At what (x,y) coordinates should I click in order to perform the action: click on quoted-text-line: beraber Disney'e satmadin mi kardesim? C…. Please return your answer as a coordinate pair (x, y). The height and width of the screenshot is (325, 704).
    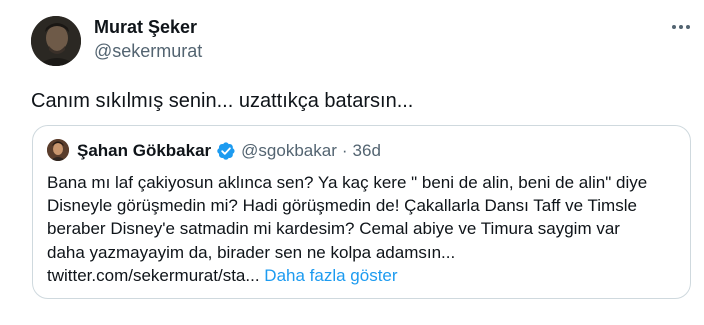
    Looking at the image, I should click on (333, 229).